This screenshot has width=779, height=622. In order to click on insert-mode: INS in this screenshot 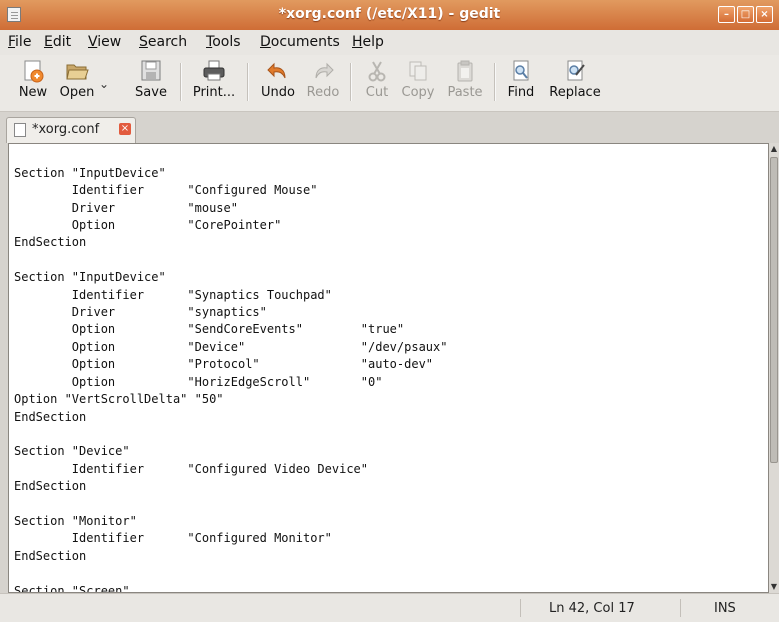, I will do `click(725, 608)`.